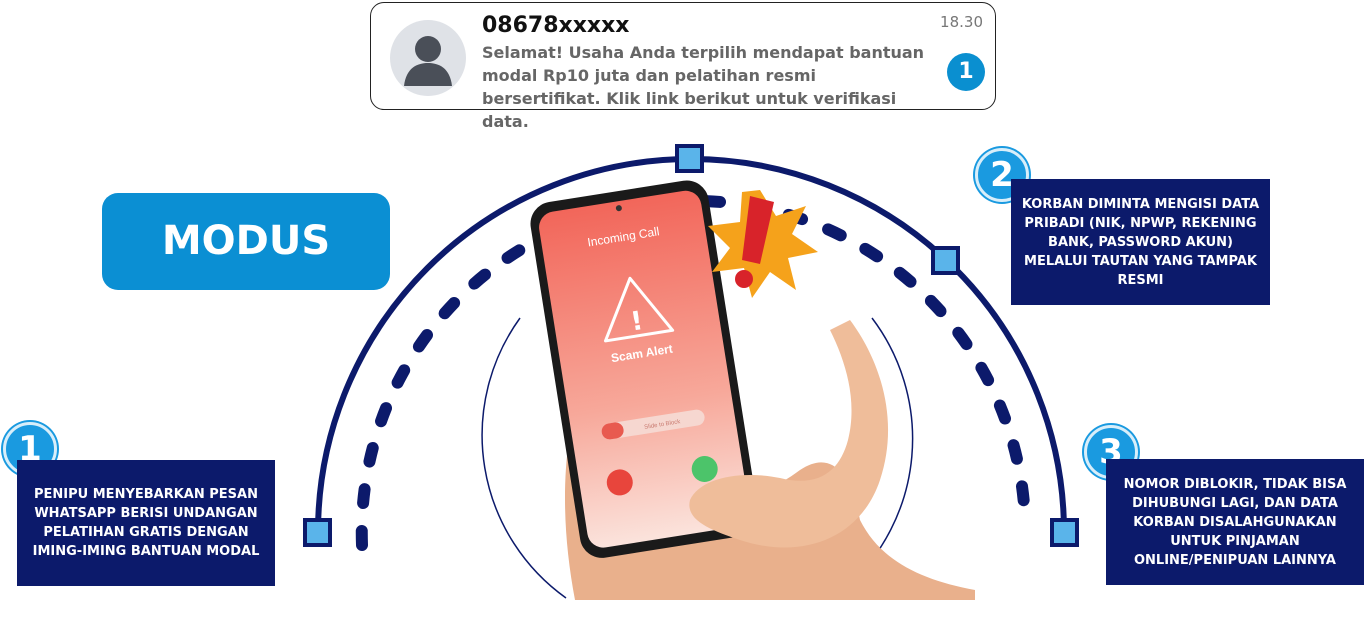  I want to click on user-avatar-icon, so click(428, 58).